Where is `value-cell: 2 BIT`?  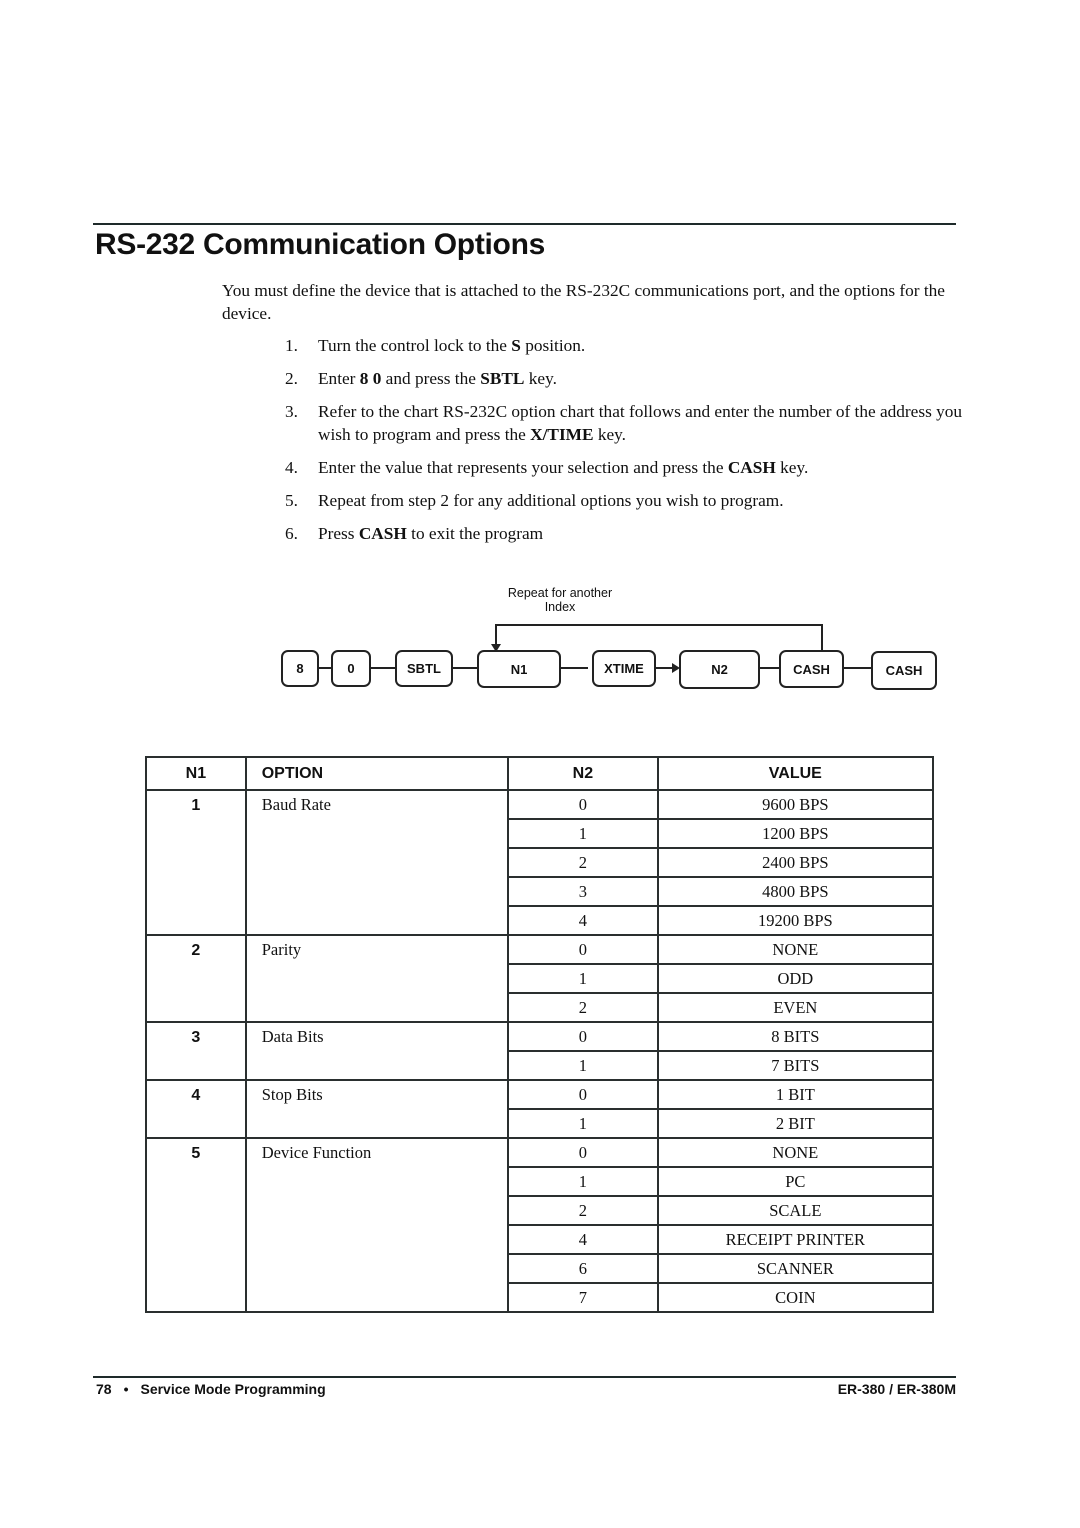 value-cell: 2 BIT is located at coordinates (795, 1123).